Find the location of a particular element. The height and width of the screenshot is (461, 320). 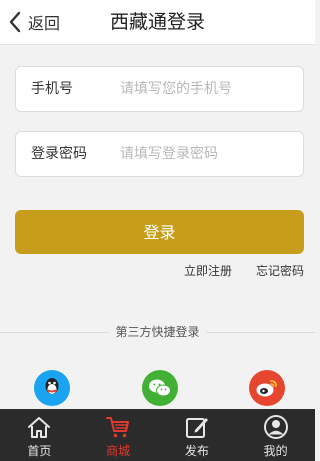

forgot-password-link: 忘记密码 is located at coordinates (280, 270).